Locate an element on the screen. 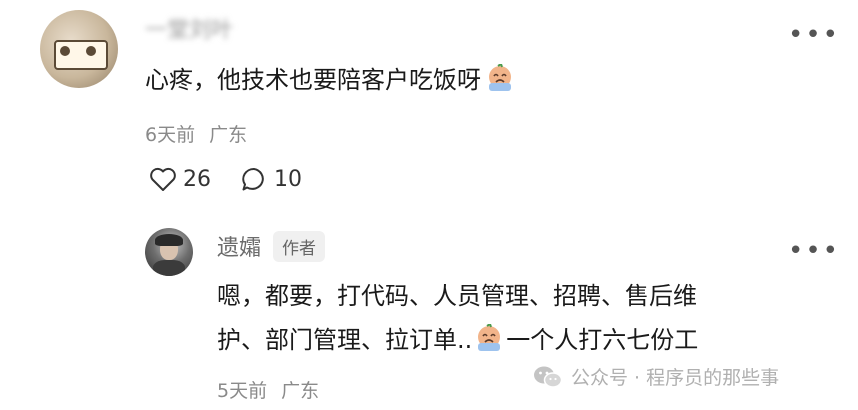  commenter-name: 一堂刘叶 is located at coordinates (189, 28).